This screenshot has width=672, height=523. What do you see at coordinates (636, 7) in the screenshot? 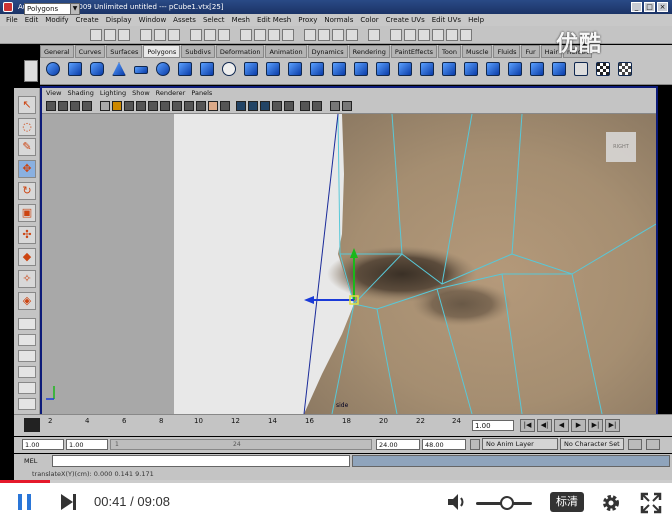
I see `minimize-button: _` at bounding box center [636, 7].